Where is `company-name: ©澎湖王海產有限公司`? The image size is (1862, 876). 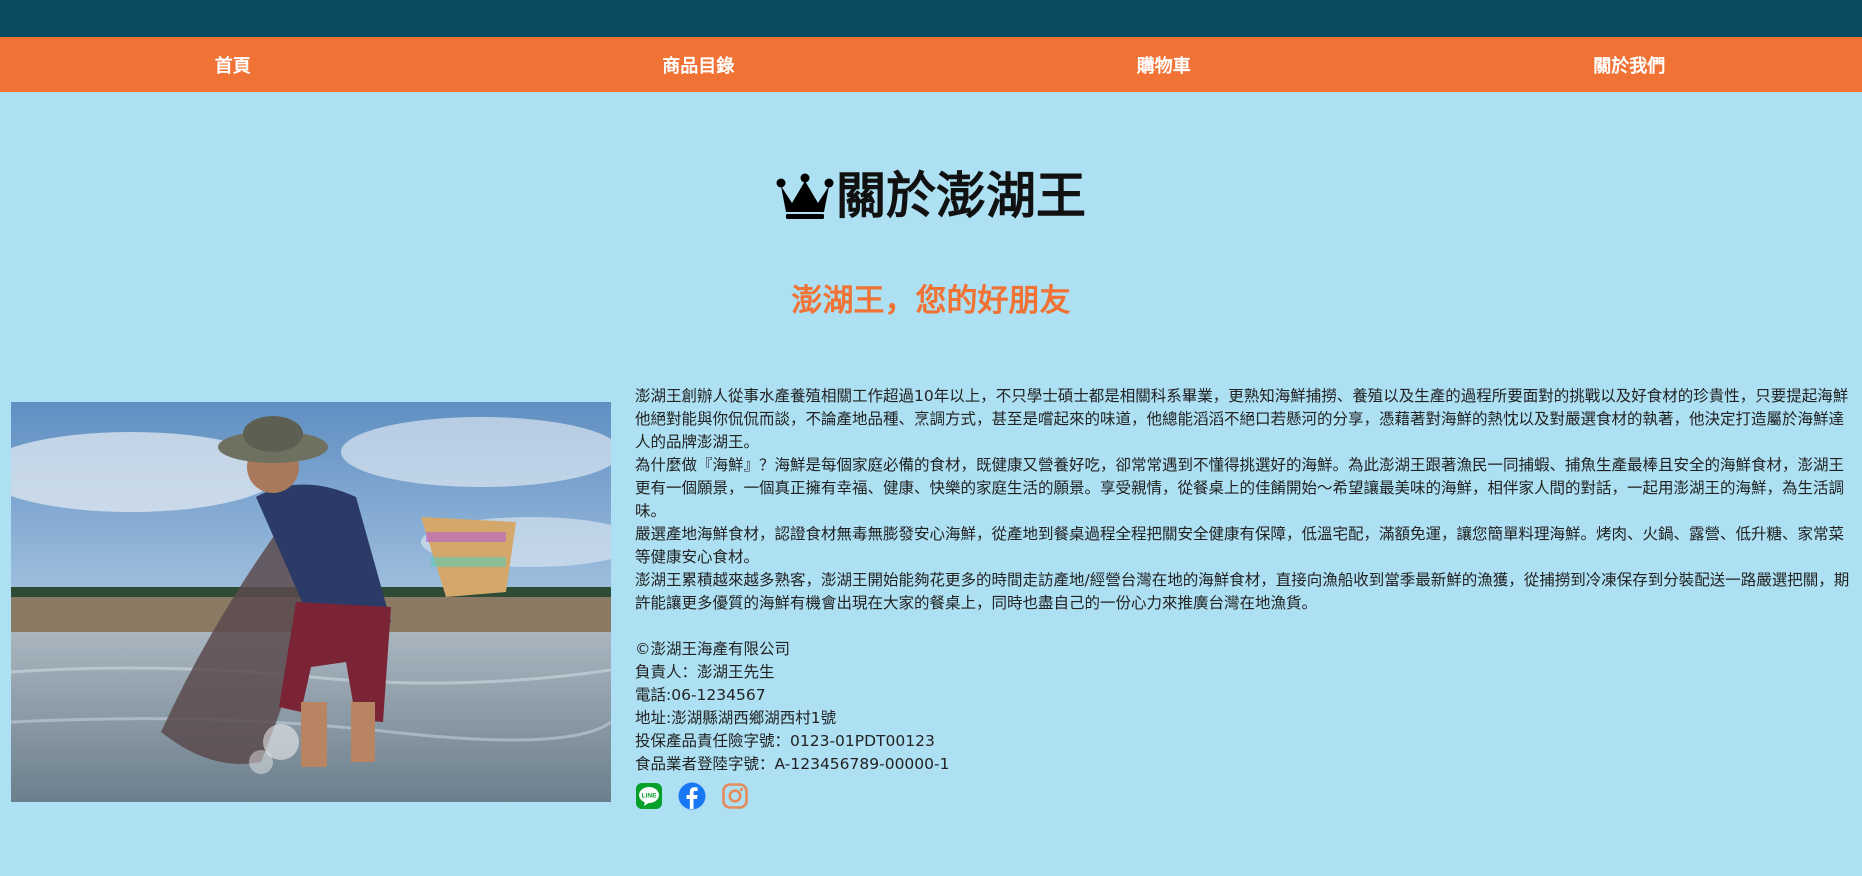 company-name: ©澎湖王海產有限公司 is located at coordinates (713, 649).